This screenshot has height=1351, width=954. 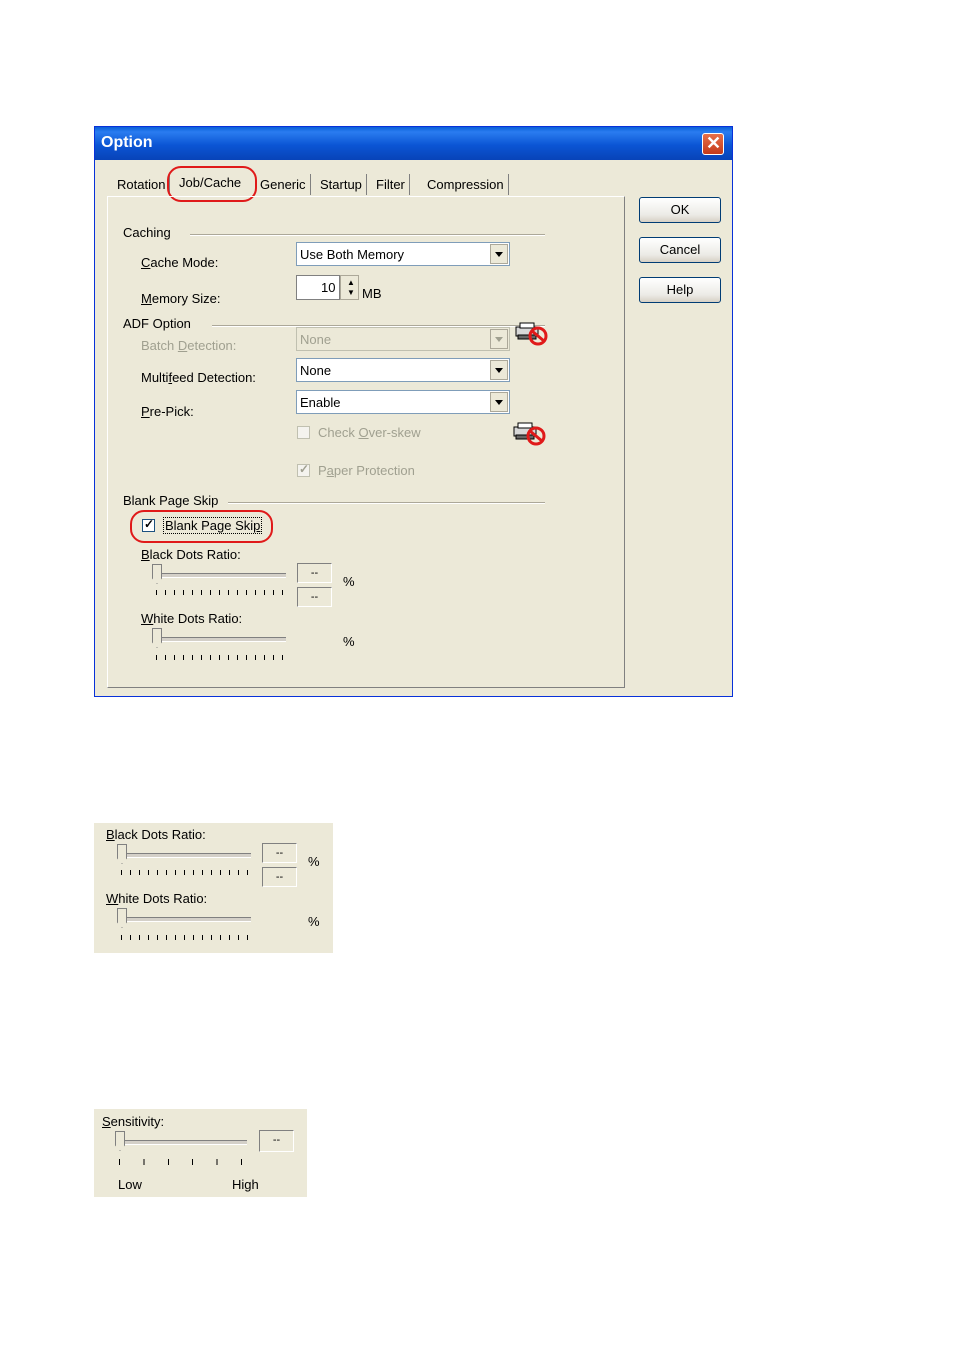 What do you see at coordinates (403, 339) in the screenshot?
I see `batch-detection-select: None` at bounding box center [403, 339].